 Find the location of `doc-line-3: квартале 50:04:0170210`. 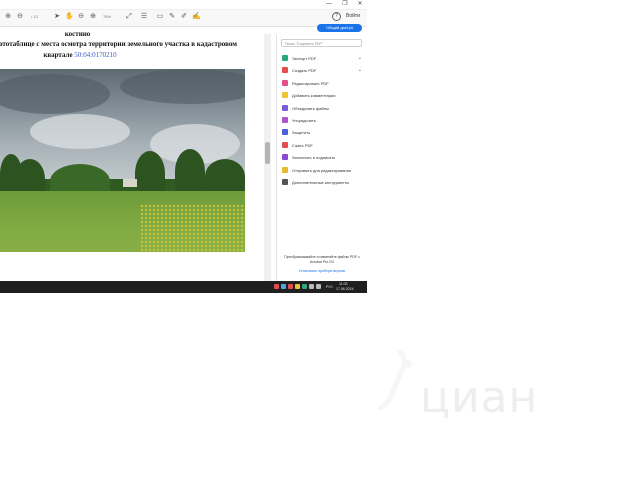

doc-line-3: квартале 50:04:0170210 is located at coordinates (80, 55).